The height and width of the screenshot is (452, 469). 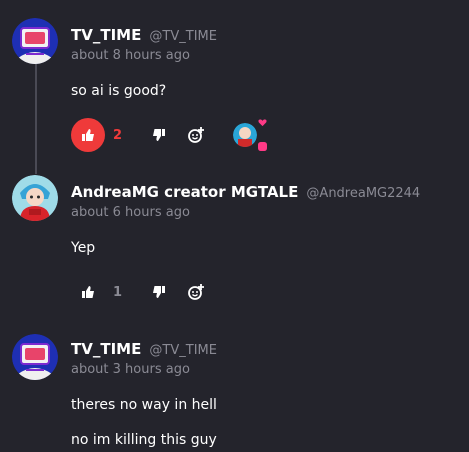 What do you see at coordinates (144, 405) in the screenshot?
I see `comment-text: theres no way in hell` at bounding box center [144, 405].